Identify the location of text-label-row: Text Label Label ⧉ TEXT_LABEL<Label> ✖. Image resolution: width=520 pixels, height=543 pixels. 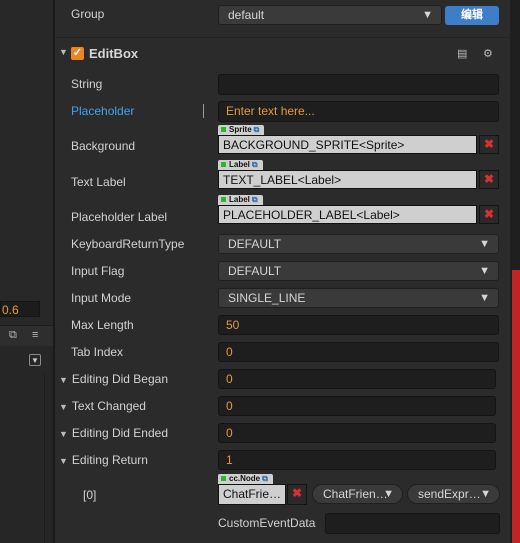
(282, 177).